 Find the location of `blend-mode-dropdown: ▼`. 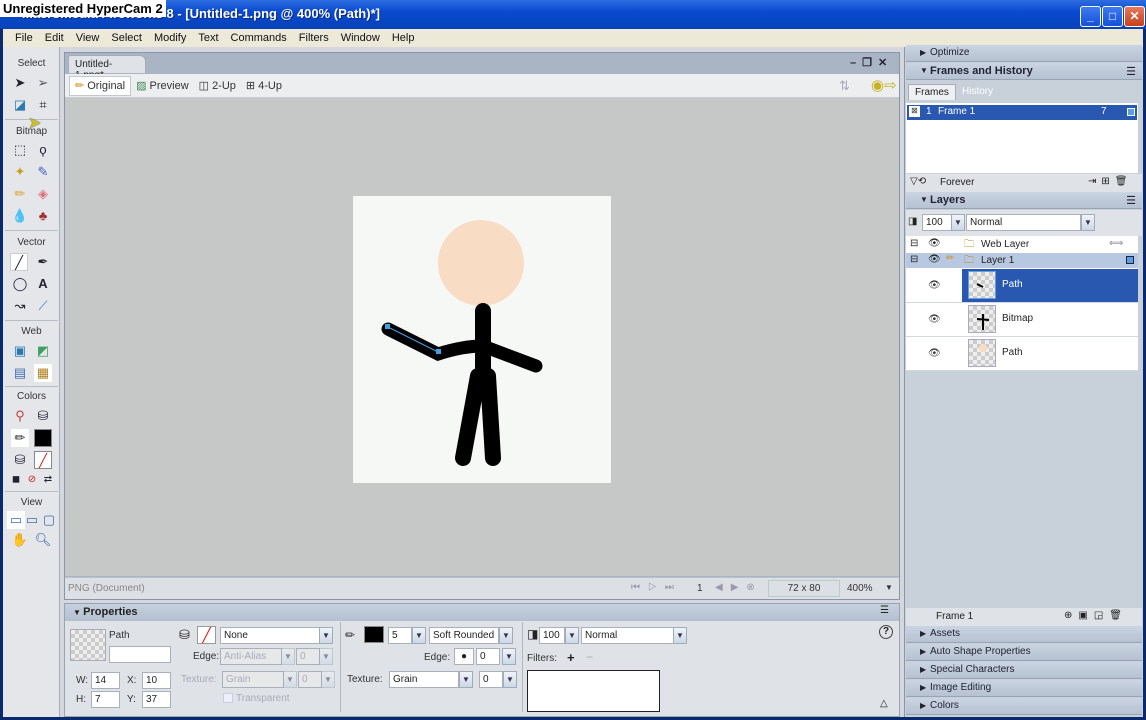

blend-mode-dropdown: ▼ is located at coordinates (680, 635).